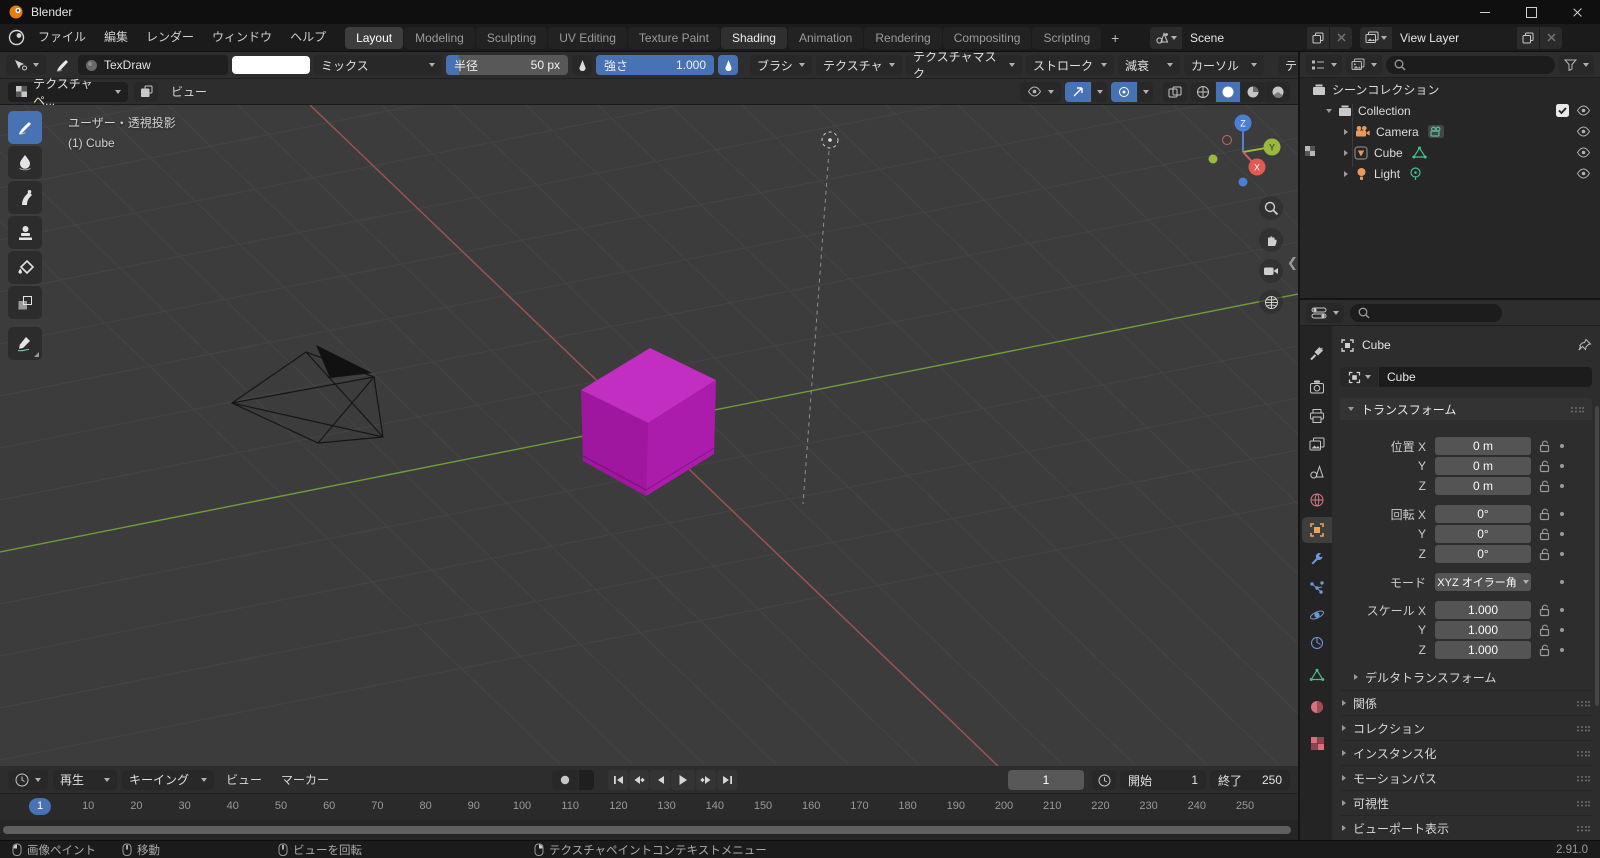  What do you see at coordinates (1597, 556) in the screenshot?
I see `properties-scrollbar` at bounding box center [1597, 556].